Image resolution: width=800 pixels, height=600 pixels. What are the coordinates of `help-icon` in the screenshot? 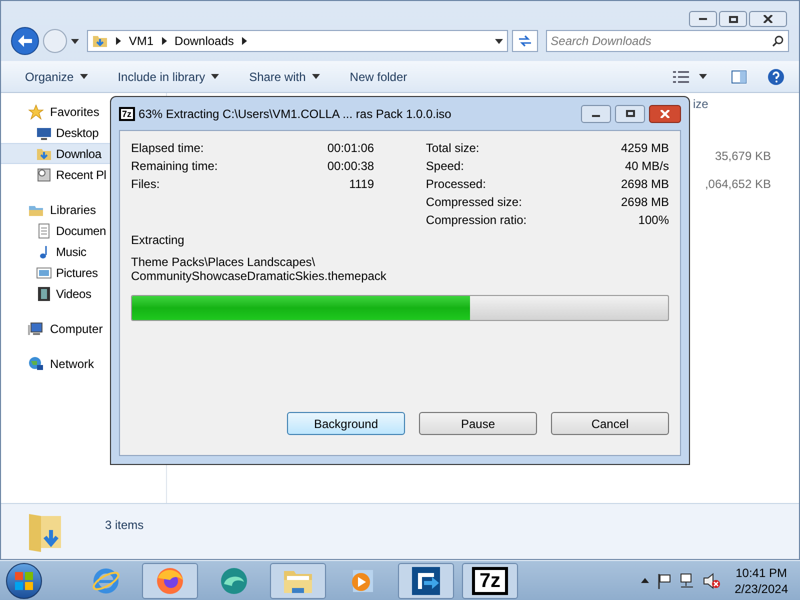 It's located at (776, 77).